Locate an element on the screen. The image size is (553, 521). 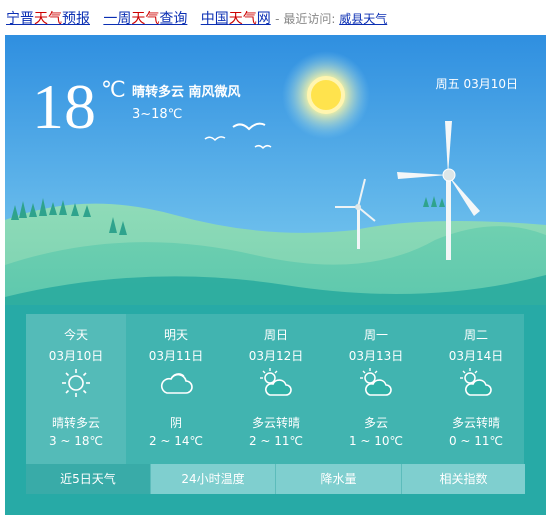
current-condition: 晴转多云 南风微风 is located at coordinates (186, 92).